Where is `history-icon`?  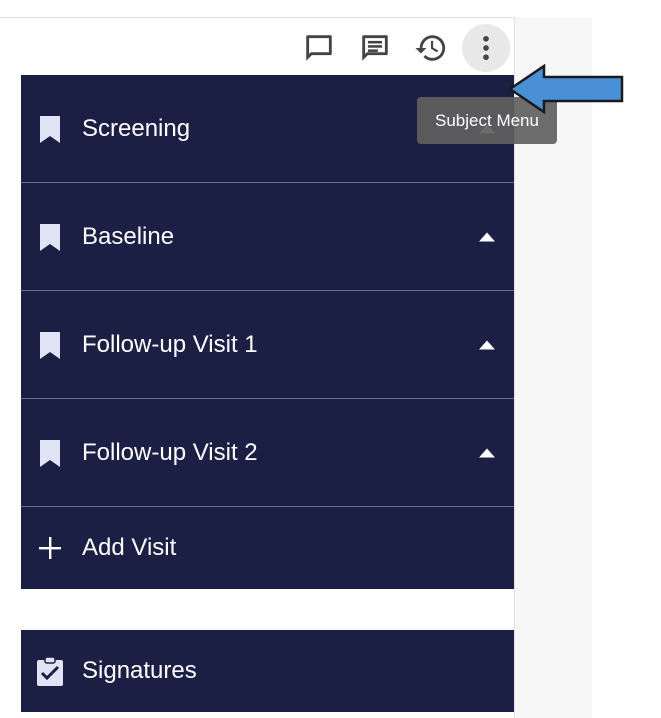
history-icon is located at coordinates (430, 48).